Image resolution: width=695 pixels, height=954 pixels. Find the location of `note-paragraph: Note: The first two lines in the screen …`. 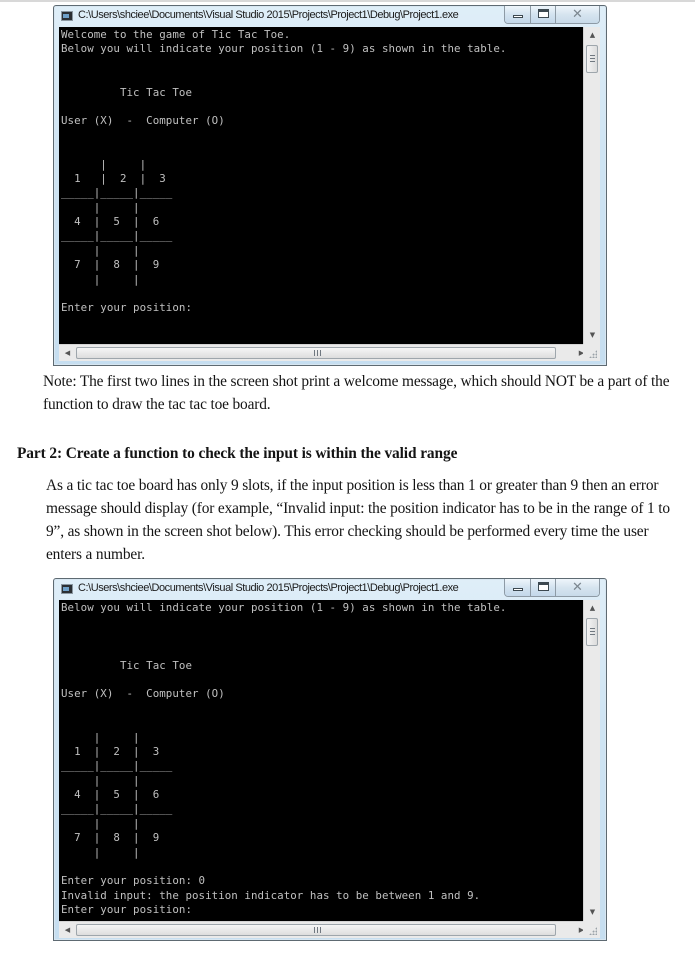

note-paragraph: Note: The first two lines in the screen … is located at coordinates (356, 393).